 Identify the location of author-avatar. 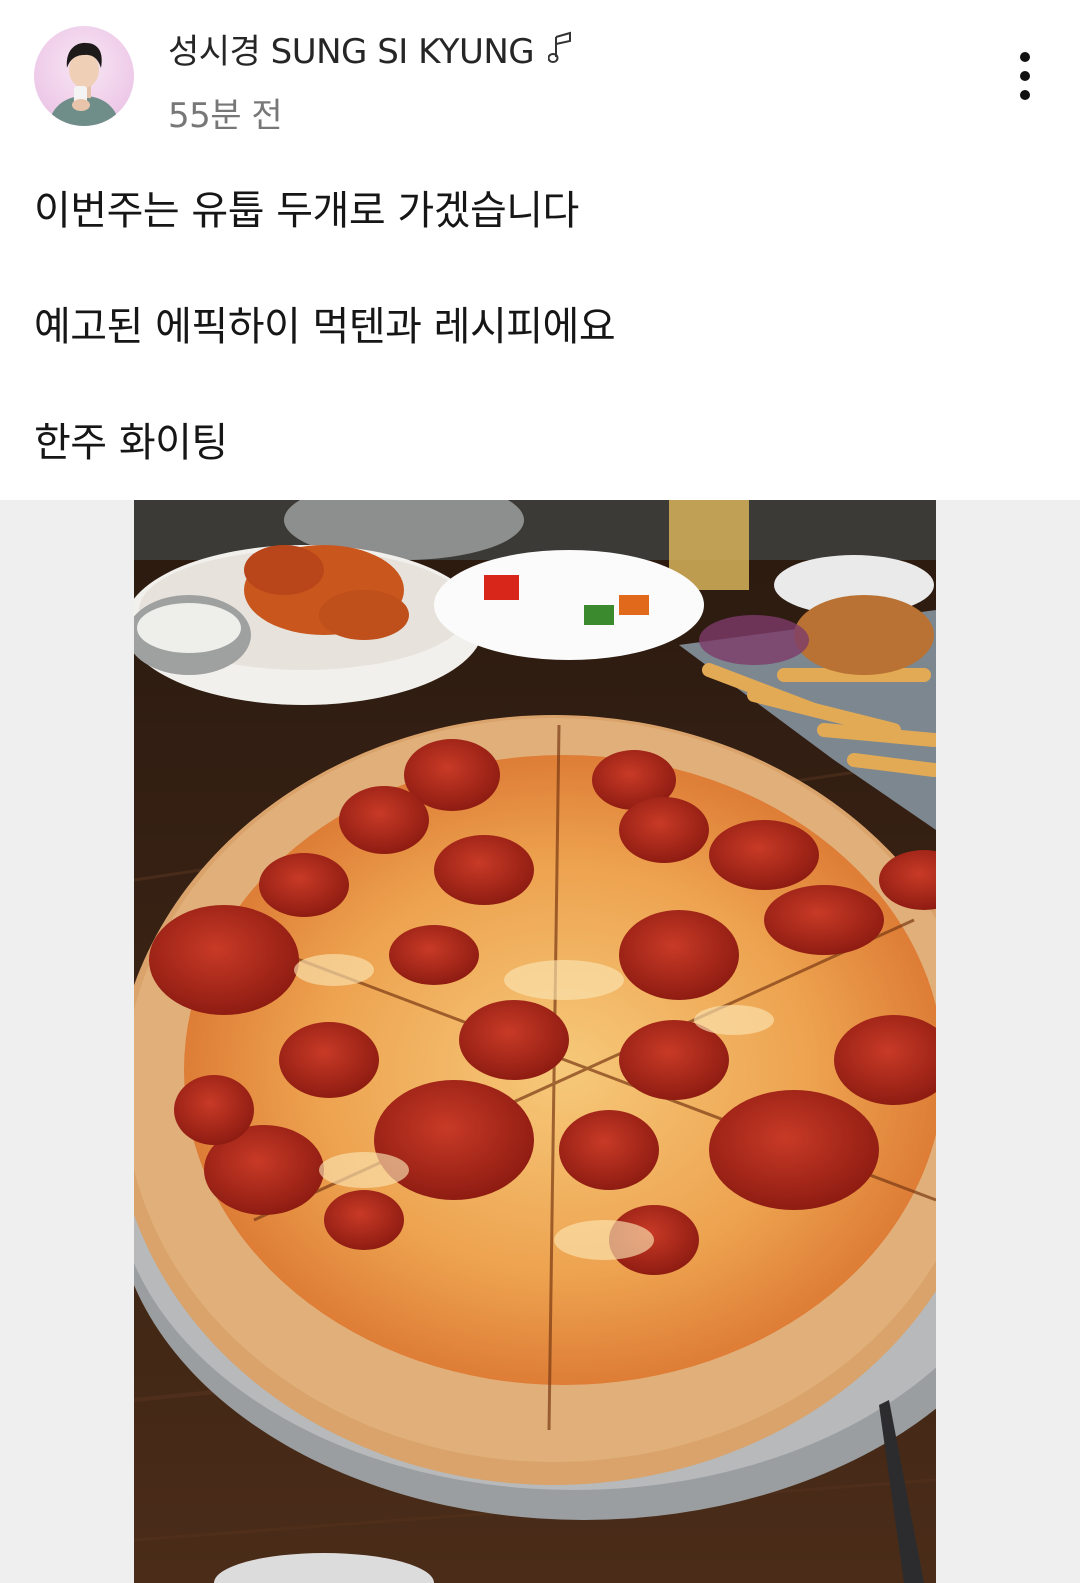
(84, 76).